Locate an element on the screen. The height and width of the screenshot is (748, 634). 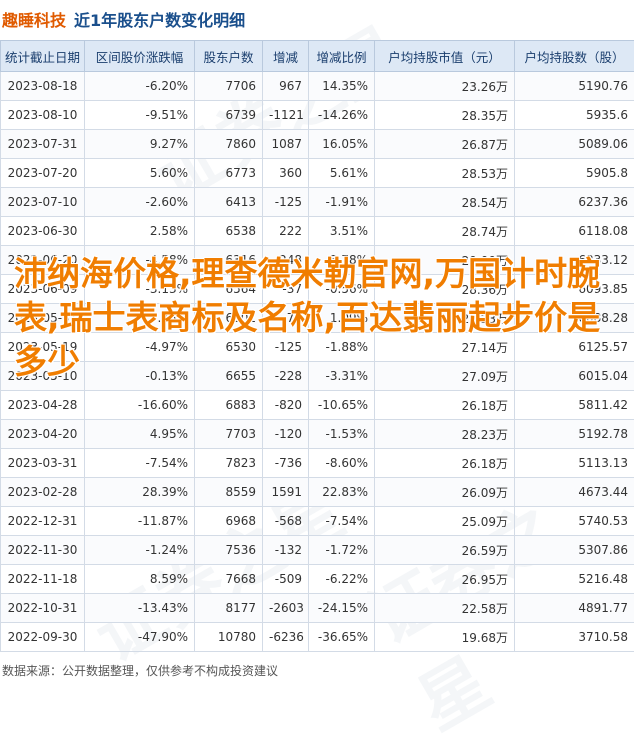
table-cell-holders: 7668 is located at coordinates (229, 579).